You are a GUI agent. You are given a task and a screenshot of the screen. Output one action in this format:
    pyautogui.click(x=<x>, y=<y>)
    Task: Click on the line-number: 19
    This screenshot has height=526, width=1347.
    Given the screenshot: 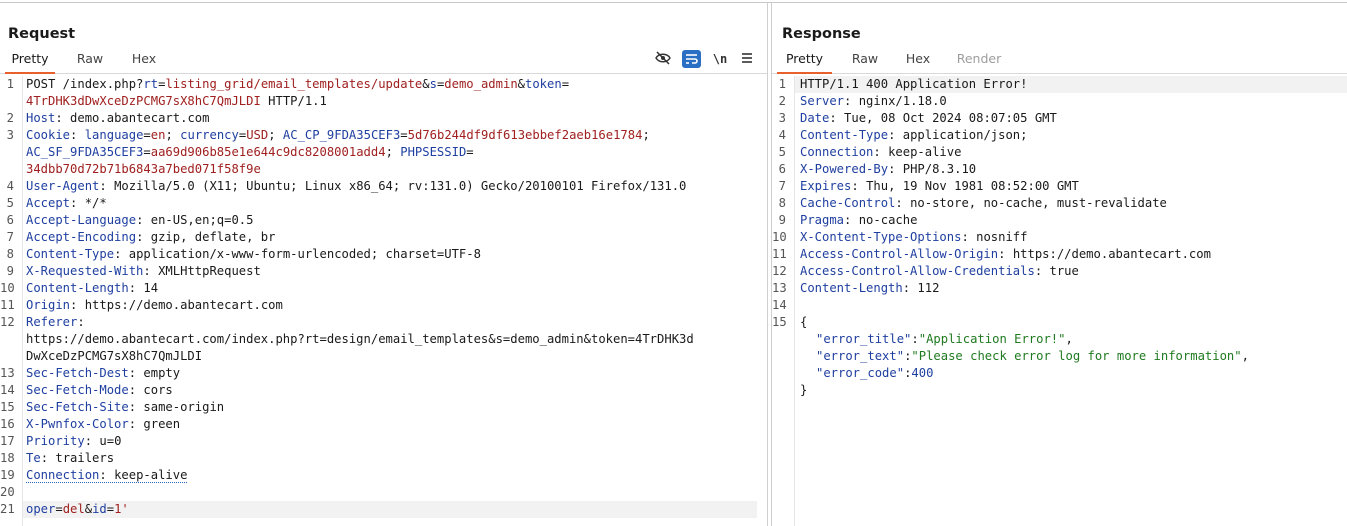 What is the action you would take?
    pyautogui.click(x=7, y=475)
    